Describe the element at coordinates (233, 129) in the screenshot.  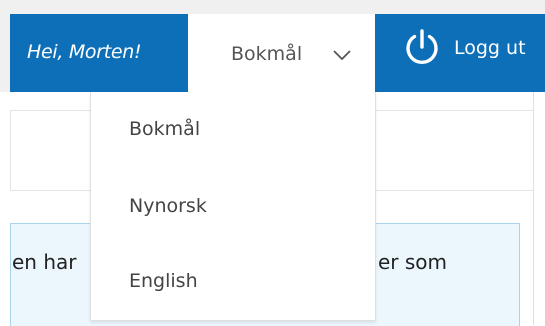
I see `language-option-bokmal: Bokmål` at that location.